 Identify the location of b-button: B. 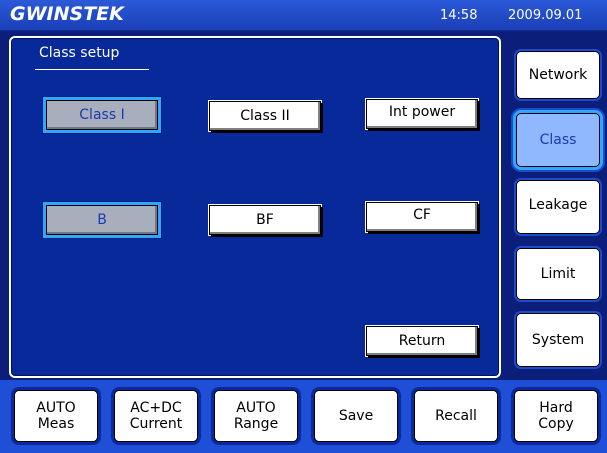
(102, 220).